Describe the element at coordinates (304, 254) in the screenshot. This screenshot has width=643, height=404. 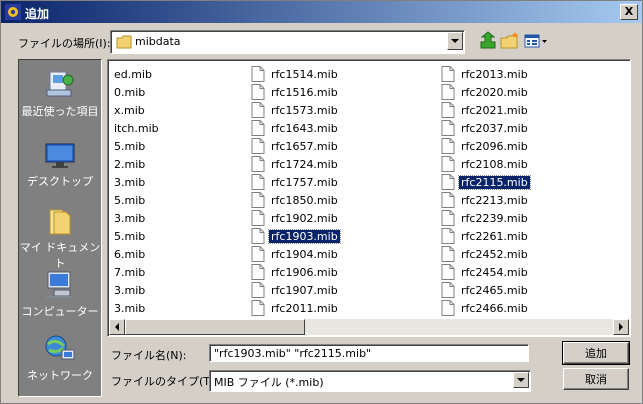
I see `file-name: rfc1904.mib` at that location.